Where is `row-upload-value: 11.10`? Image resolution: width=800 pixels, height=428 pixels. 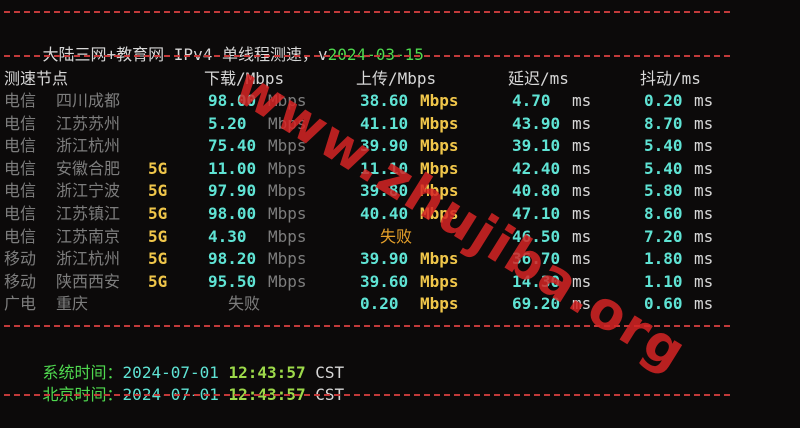
row-upload-value: 11.10 is located at coordinates (384, 168).